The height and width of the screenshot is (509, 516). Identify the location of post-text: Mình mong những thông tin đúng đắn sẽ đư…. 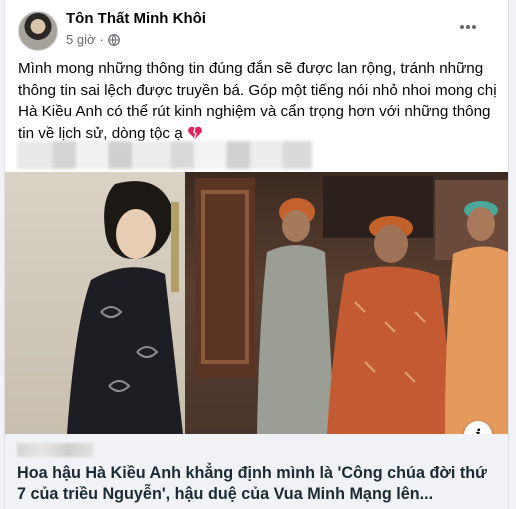
(257, 101).